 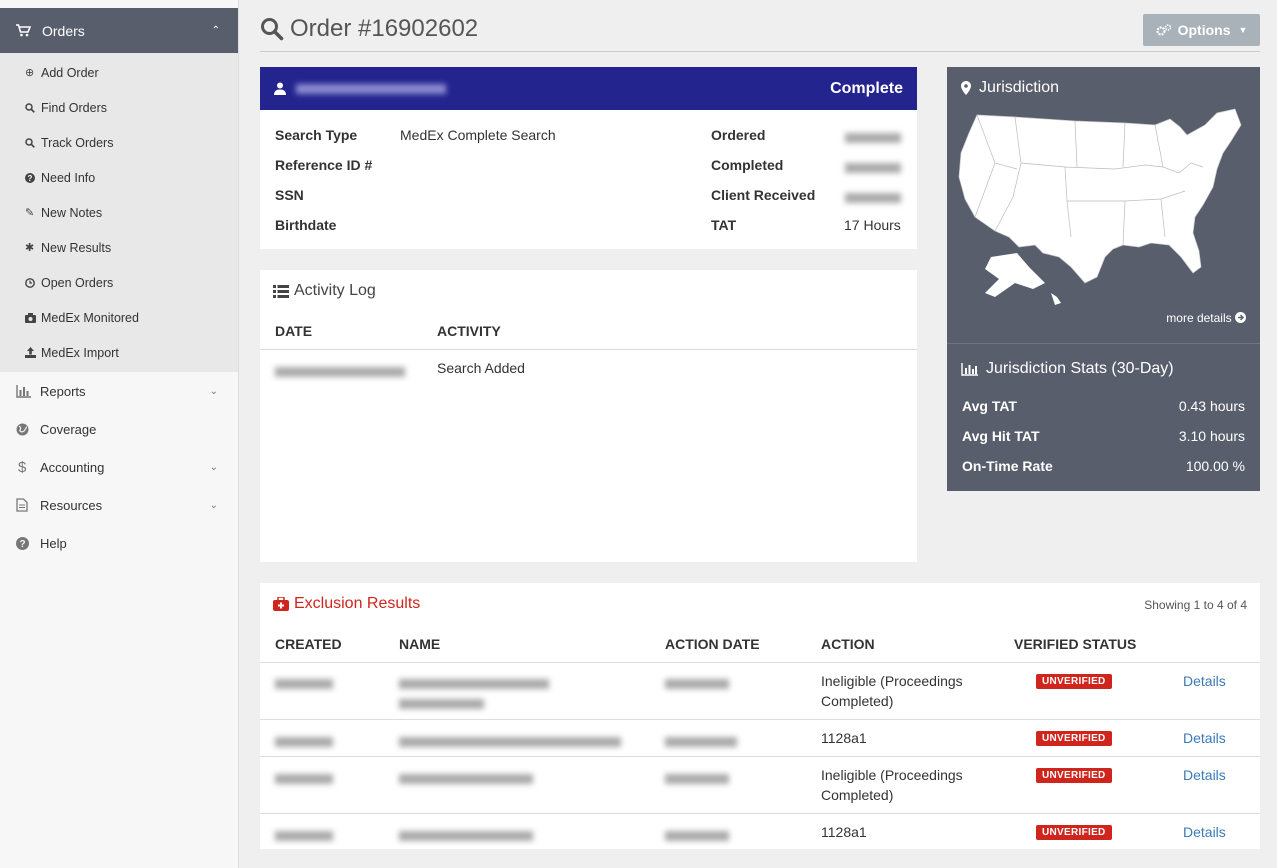 What do you see at coordinates (1105, 209) in the screenshot?
I see `us-map` at bounding box center [1105, 209].